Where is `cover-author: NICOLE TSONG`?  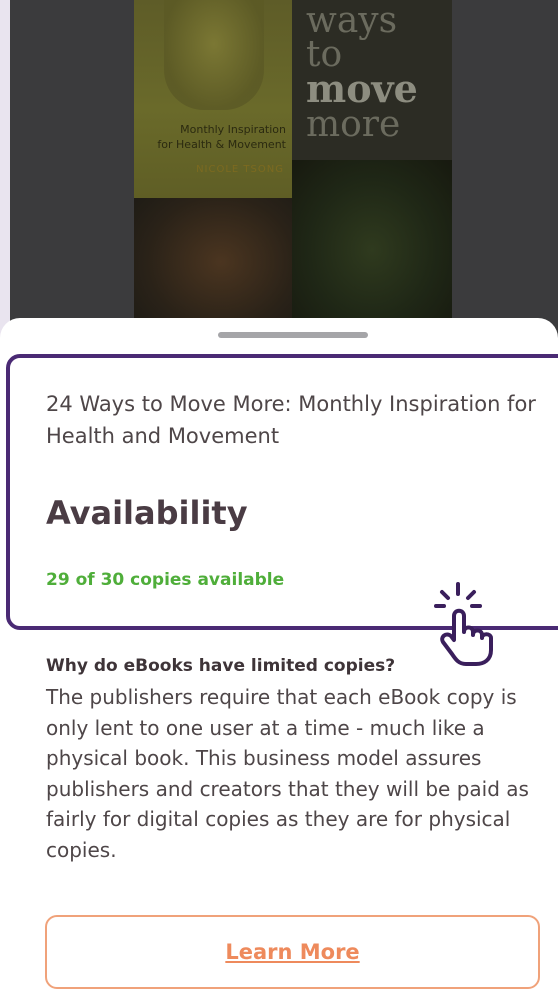
cover-author: NICOLE TSONG is located at coordinates (240, 169).